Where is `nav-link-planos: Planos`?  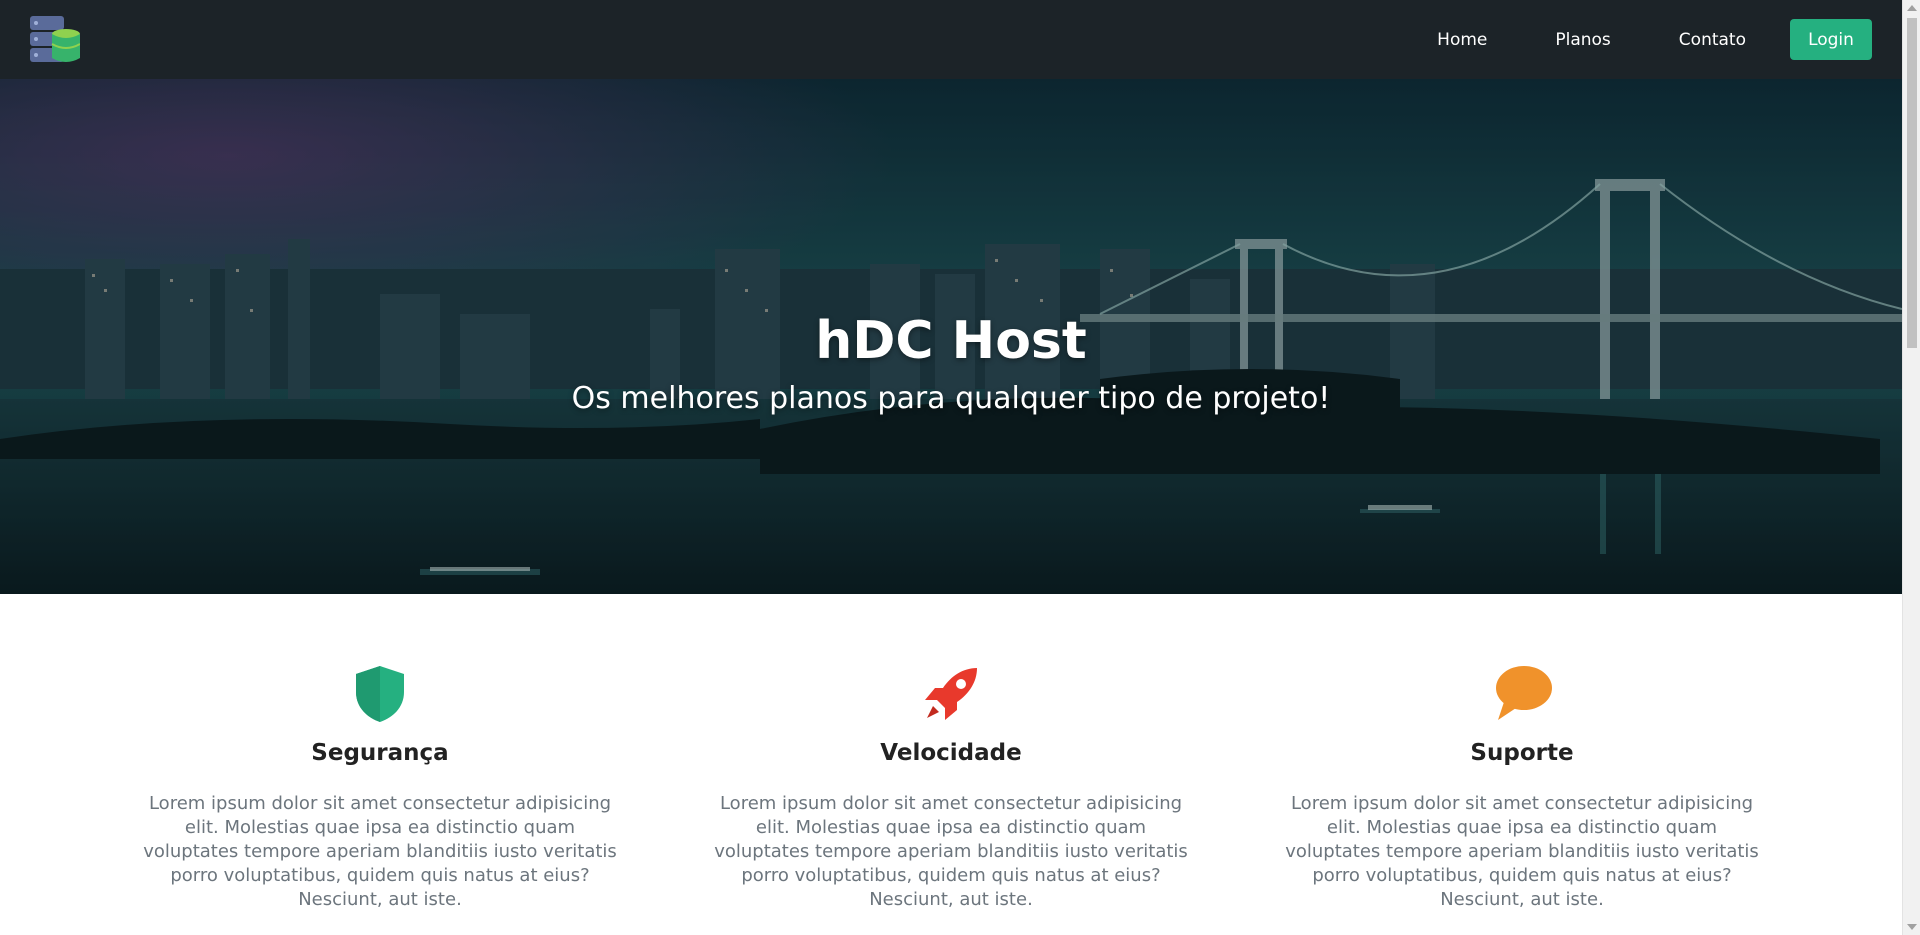
nav-link-planos: Planos is located at coordinates (1582, 40).